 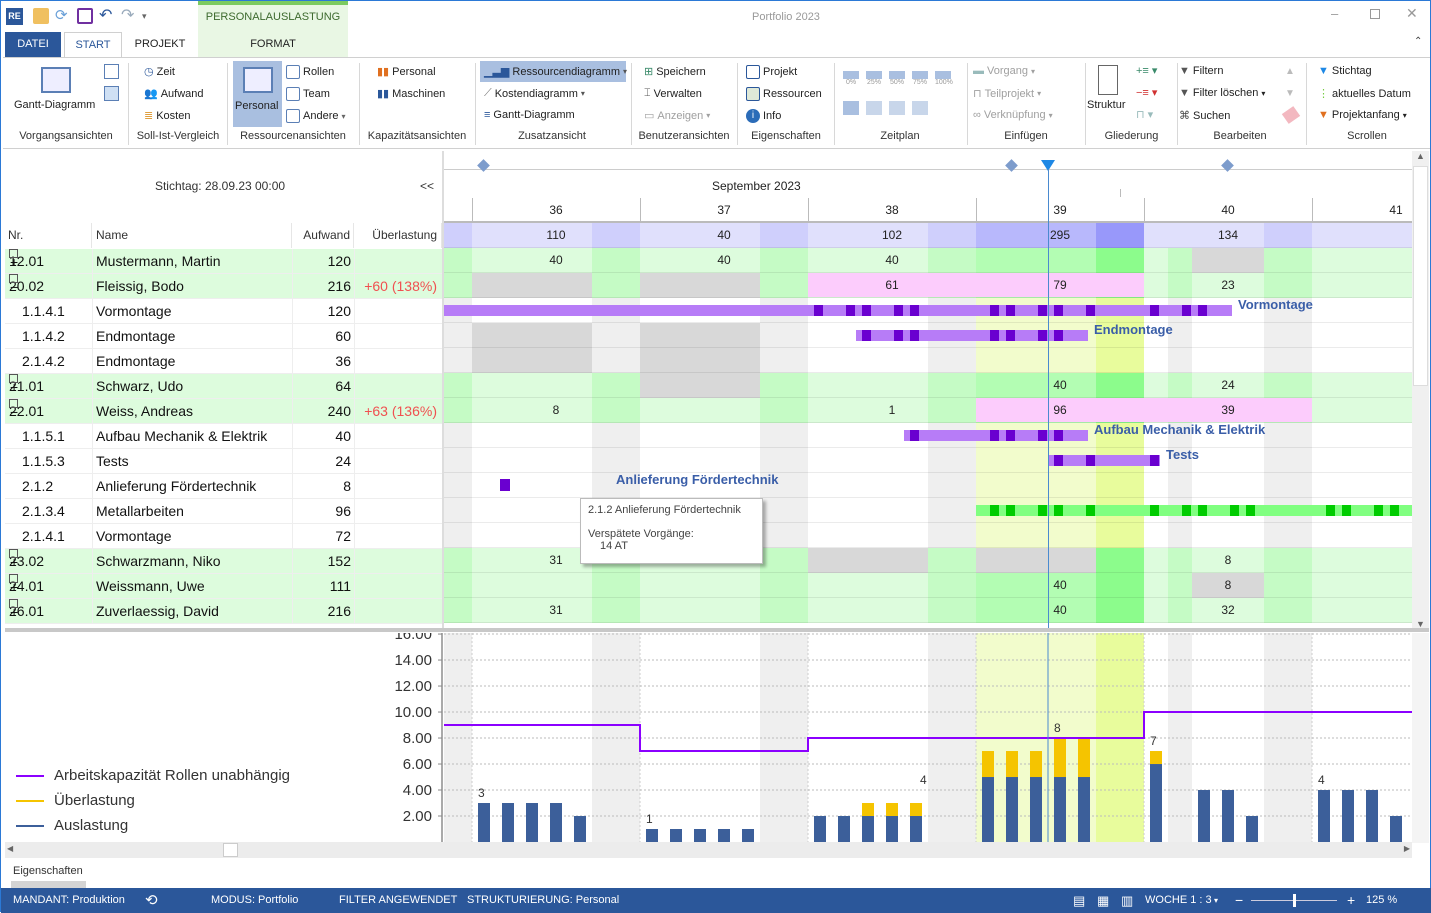 I want to click on table-row: 1.1.5.3 Tests 24, so click(x=223, y=461).